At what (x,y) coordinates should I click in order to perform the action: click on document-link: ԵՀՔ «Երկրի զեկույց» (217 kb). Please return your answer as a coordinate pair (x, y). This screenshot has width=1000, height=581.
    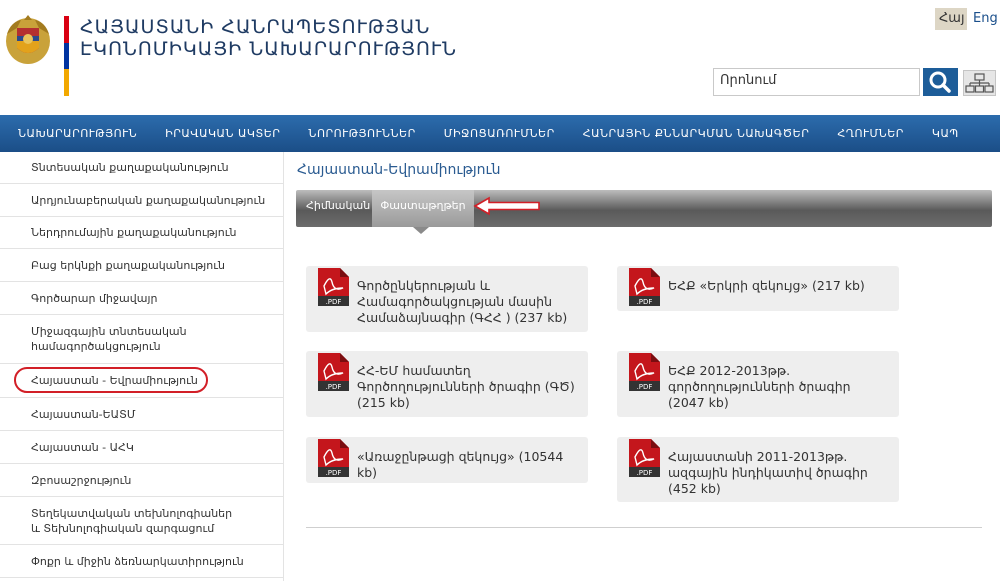
    Looking at the image, I should click on (779, 286).